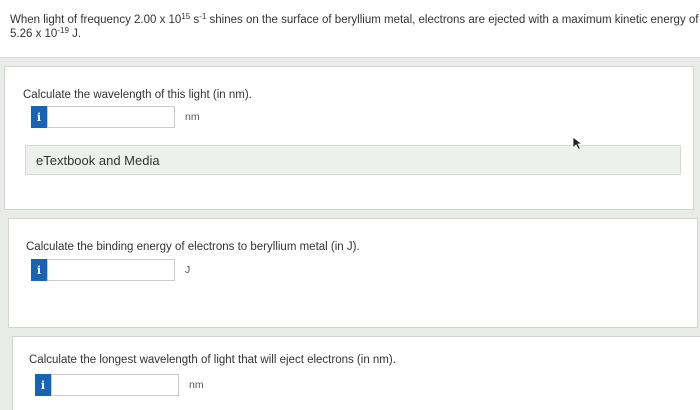  Describe the element at coordinates (186, 16) in the screenshot. I see `frequency-exponent: 15` at that location.